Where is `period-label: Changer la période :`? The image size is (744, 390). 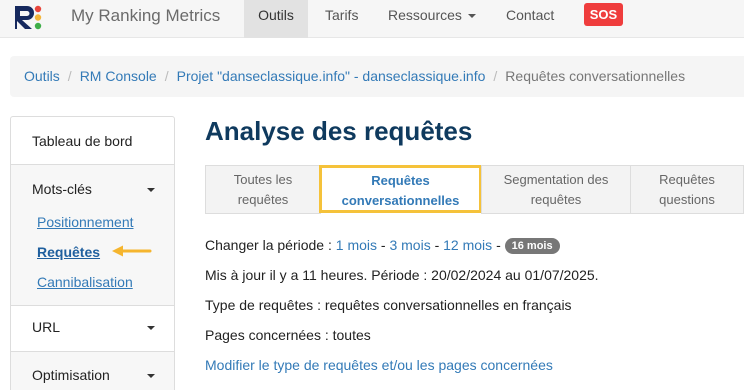
period-label: Changer la période : is located at coordinates (268, 245).